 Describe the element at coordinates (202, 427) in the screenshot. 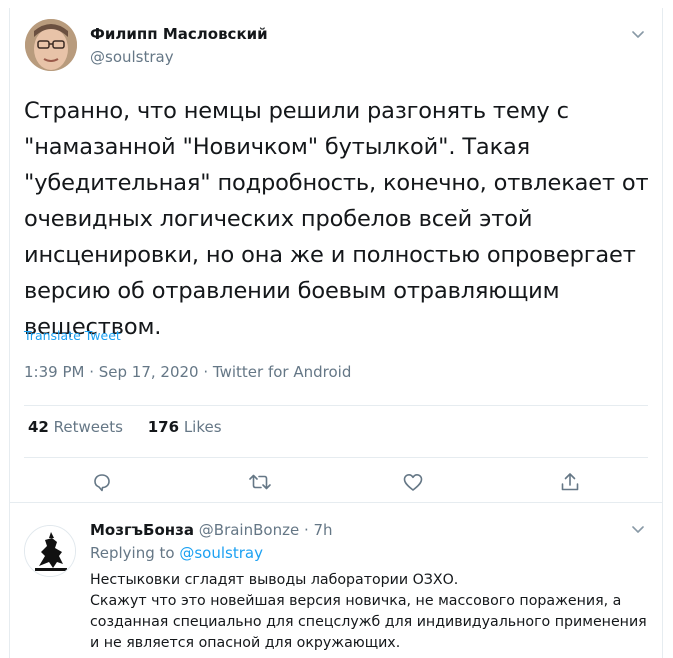

I see `likes-label: Likes` at that location.